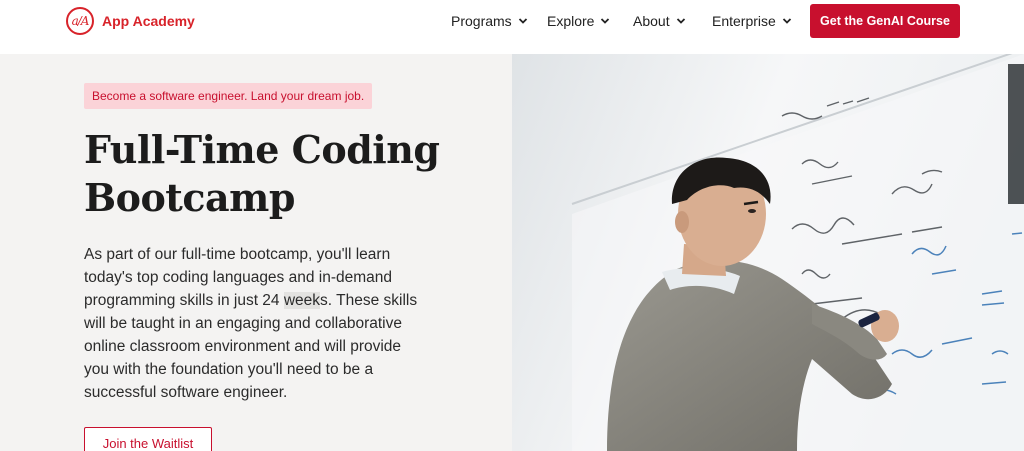 The height and width of the screenshot is (451, 1024). Describe the element at coordinates (571, 21) in the screenshot. I see `nav-item-label: Explore` at that location.